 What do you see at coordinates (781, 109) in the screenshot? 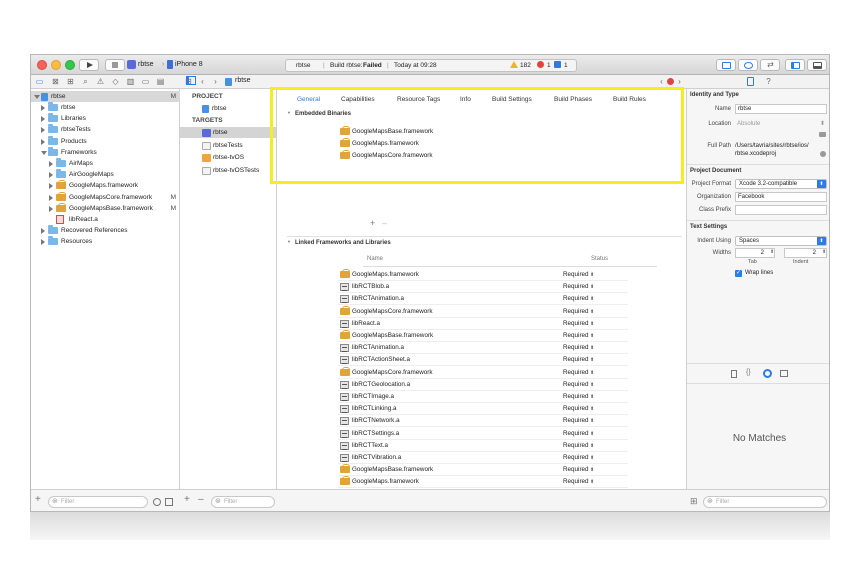
I see `name-field: rbtse` at bounding box center [781, 109].